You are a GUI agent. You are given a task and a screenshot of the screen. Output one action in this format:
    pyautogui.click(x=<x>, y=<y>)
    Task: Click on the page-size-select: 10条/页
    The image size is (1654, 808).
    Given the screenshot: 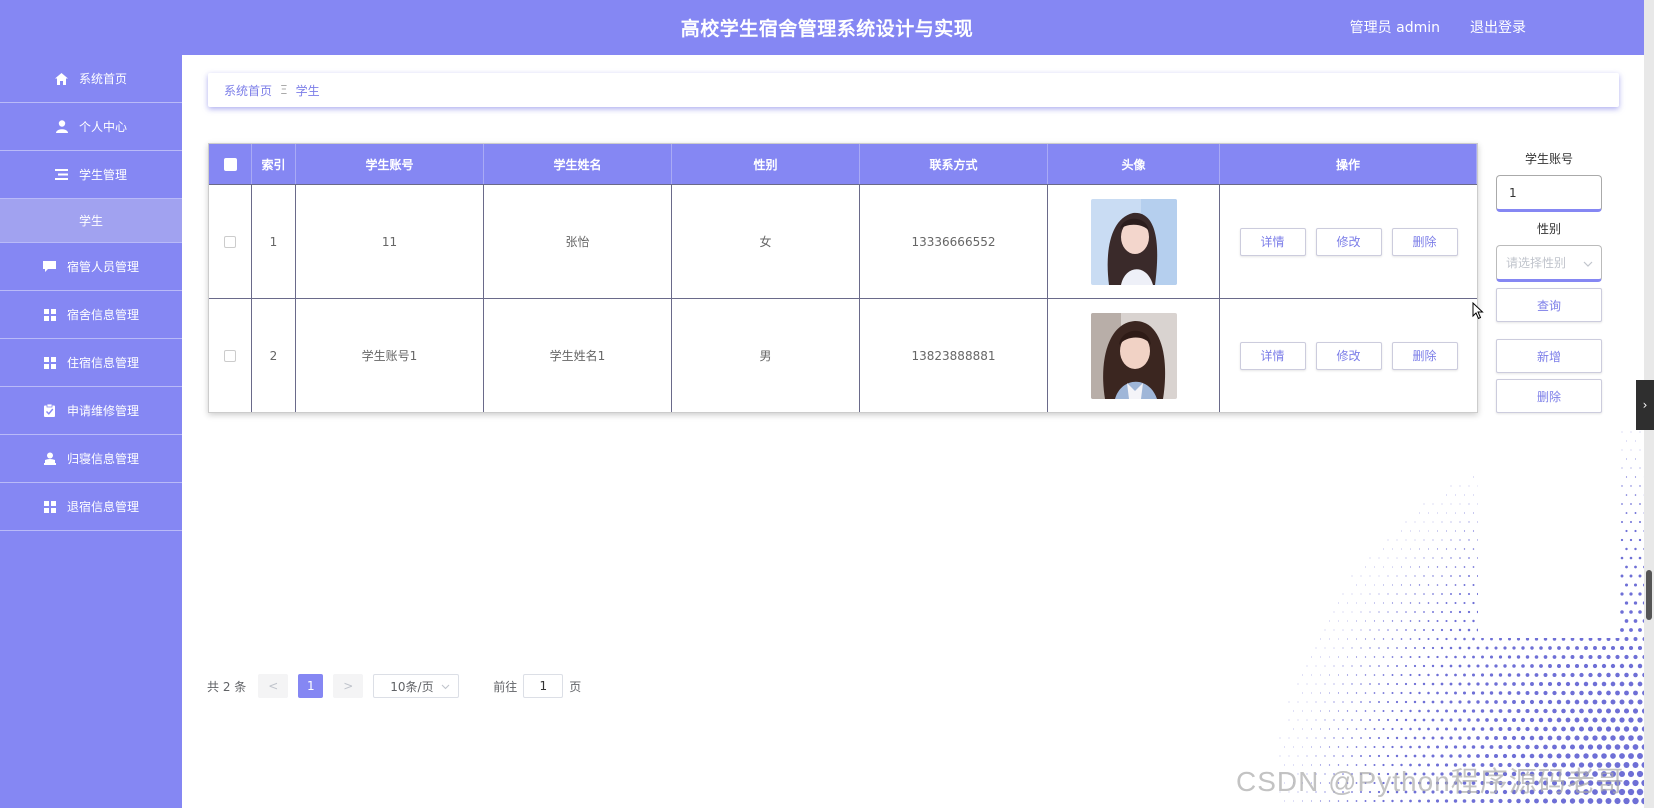 What is the action you would take?
    pyautogui.click(x=416, y=686)
    